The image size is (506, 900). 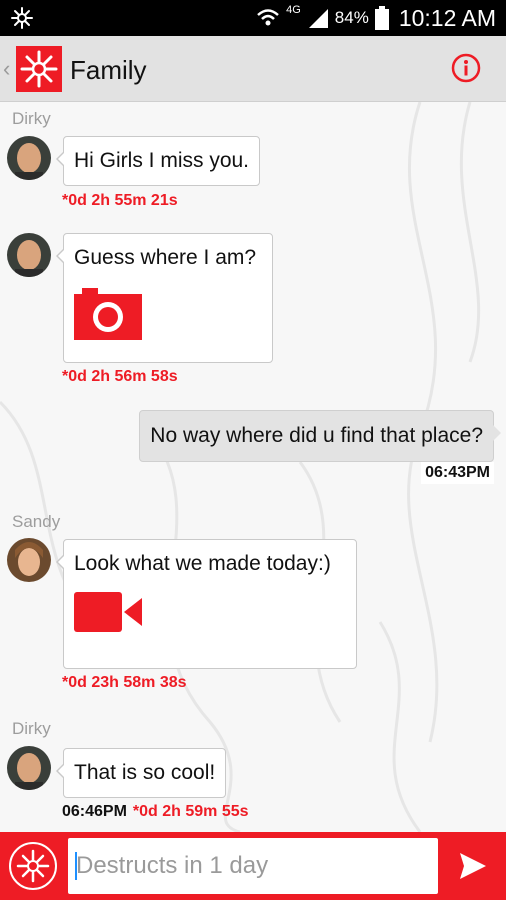 I want to click on camera-icon, so click(x=168, y=316).